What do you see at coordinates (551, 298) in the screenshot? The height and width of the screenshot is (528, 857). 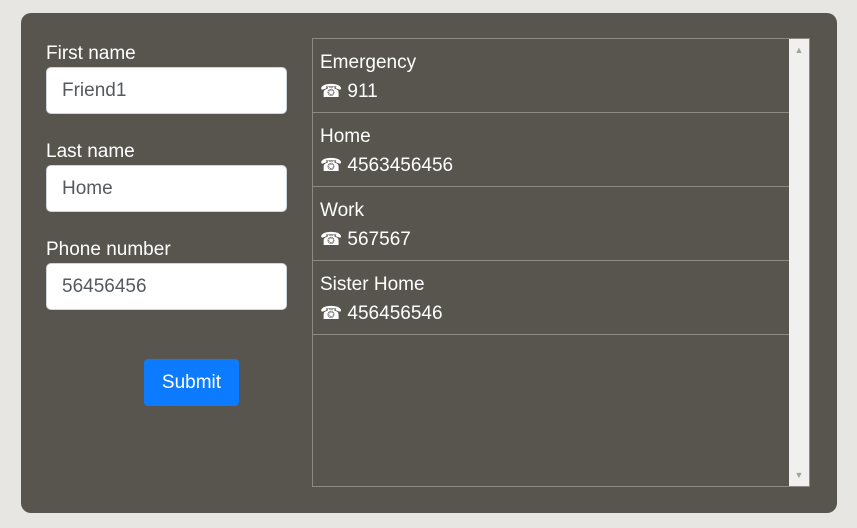 I see `contact-item-sister-home: Sister Home ☎ 456456546` at bounding box center [551, 298].